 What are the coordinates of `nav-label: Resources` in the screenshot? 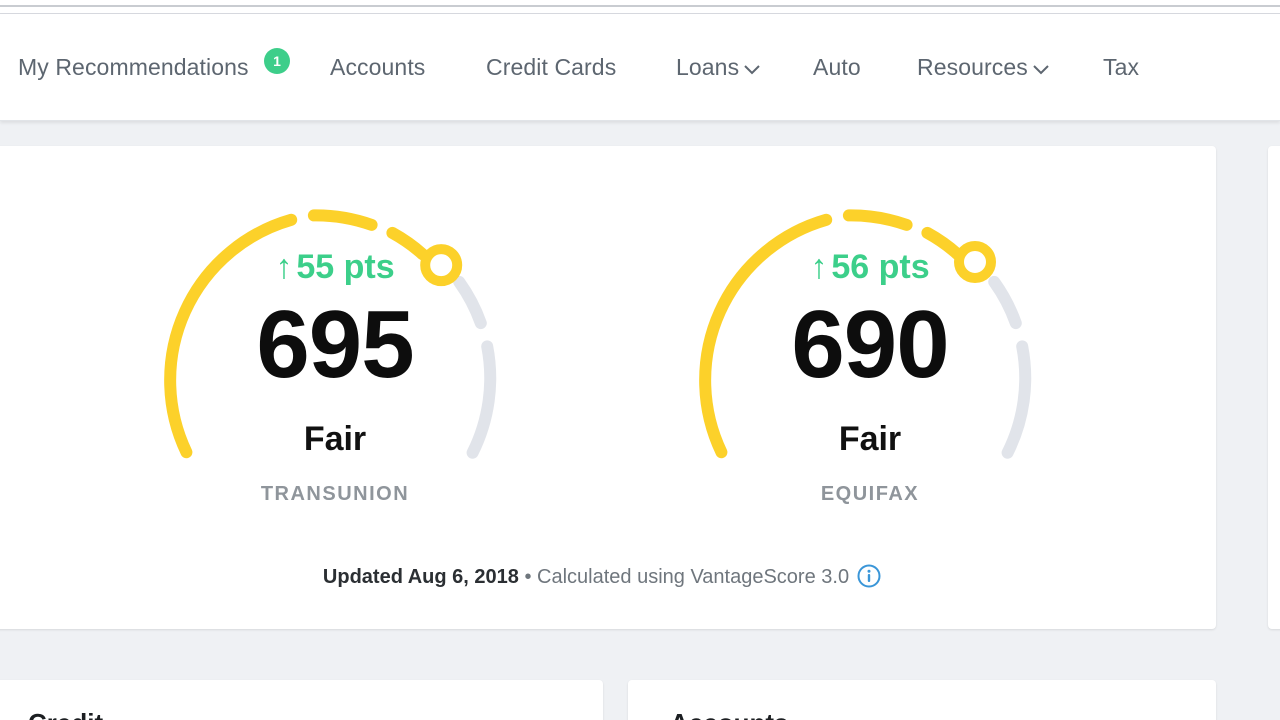 It's located at (972, 67).